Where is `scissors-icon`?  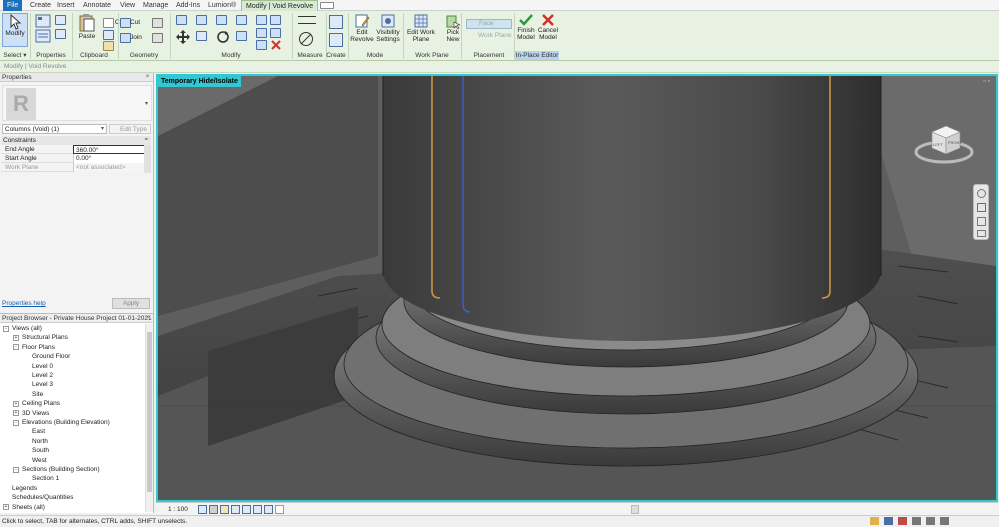 scissors-icon is located at coordinates (108, 23).